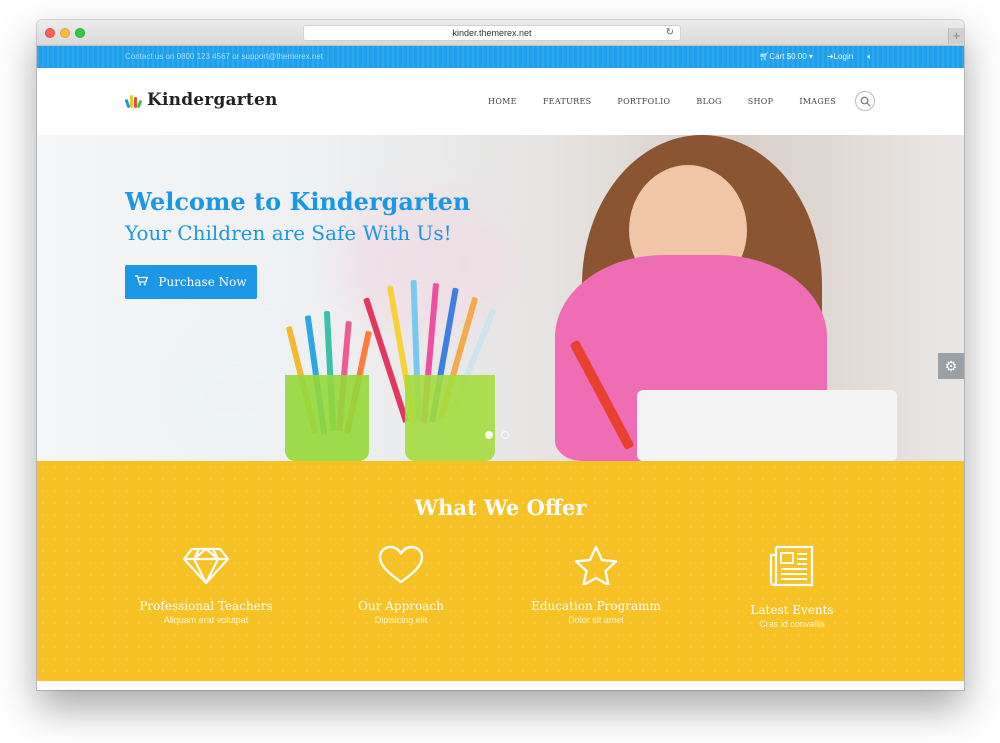  What do you see at coordinates (497, 435) in the screenshot?
I see `slider-pagination` at bounding box center [497, 435].